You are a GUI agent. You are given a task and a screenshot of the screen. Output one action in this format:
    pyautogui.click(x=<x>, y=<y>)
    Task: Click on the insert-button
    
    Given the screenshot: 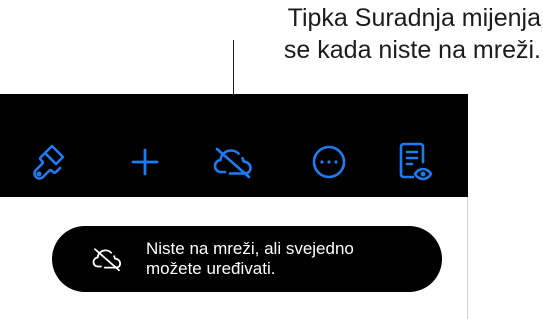 What is the action you would take?
    pyautogui.click(x=145, y=162)
    